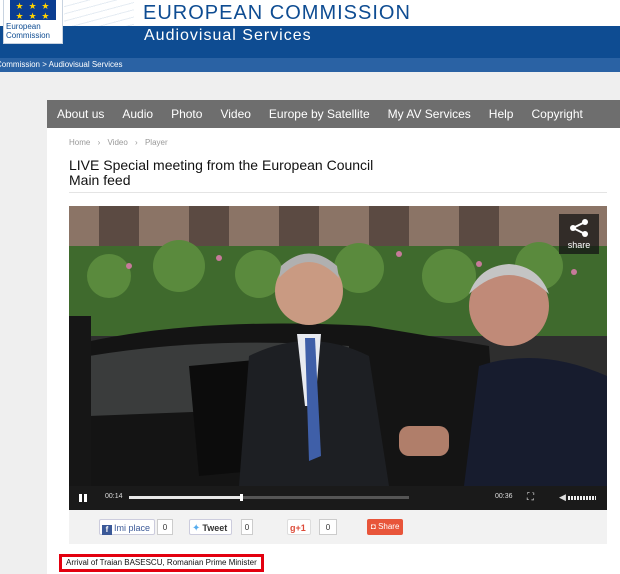 The width and height of the screenshot is (620, 574). I want to click on nav-item-copyright: Copyright, so click(556, 114).